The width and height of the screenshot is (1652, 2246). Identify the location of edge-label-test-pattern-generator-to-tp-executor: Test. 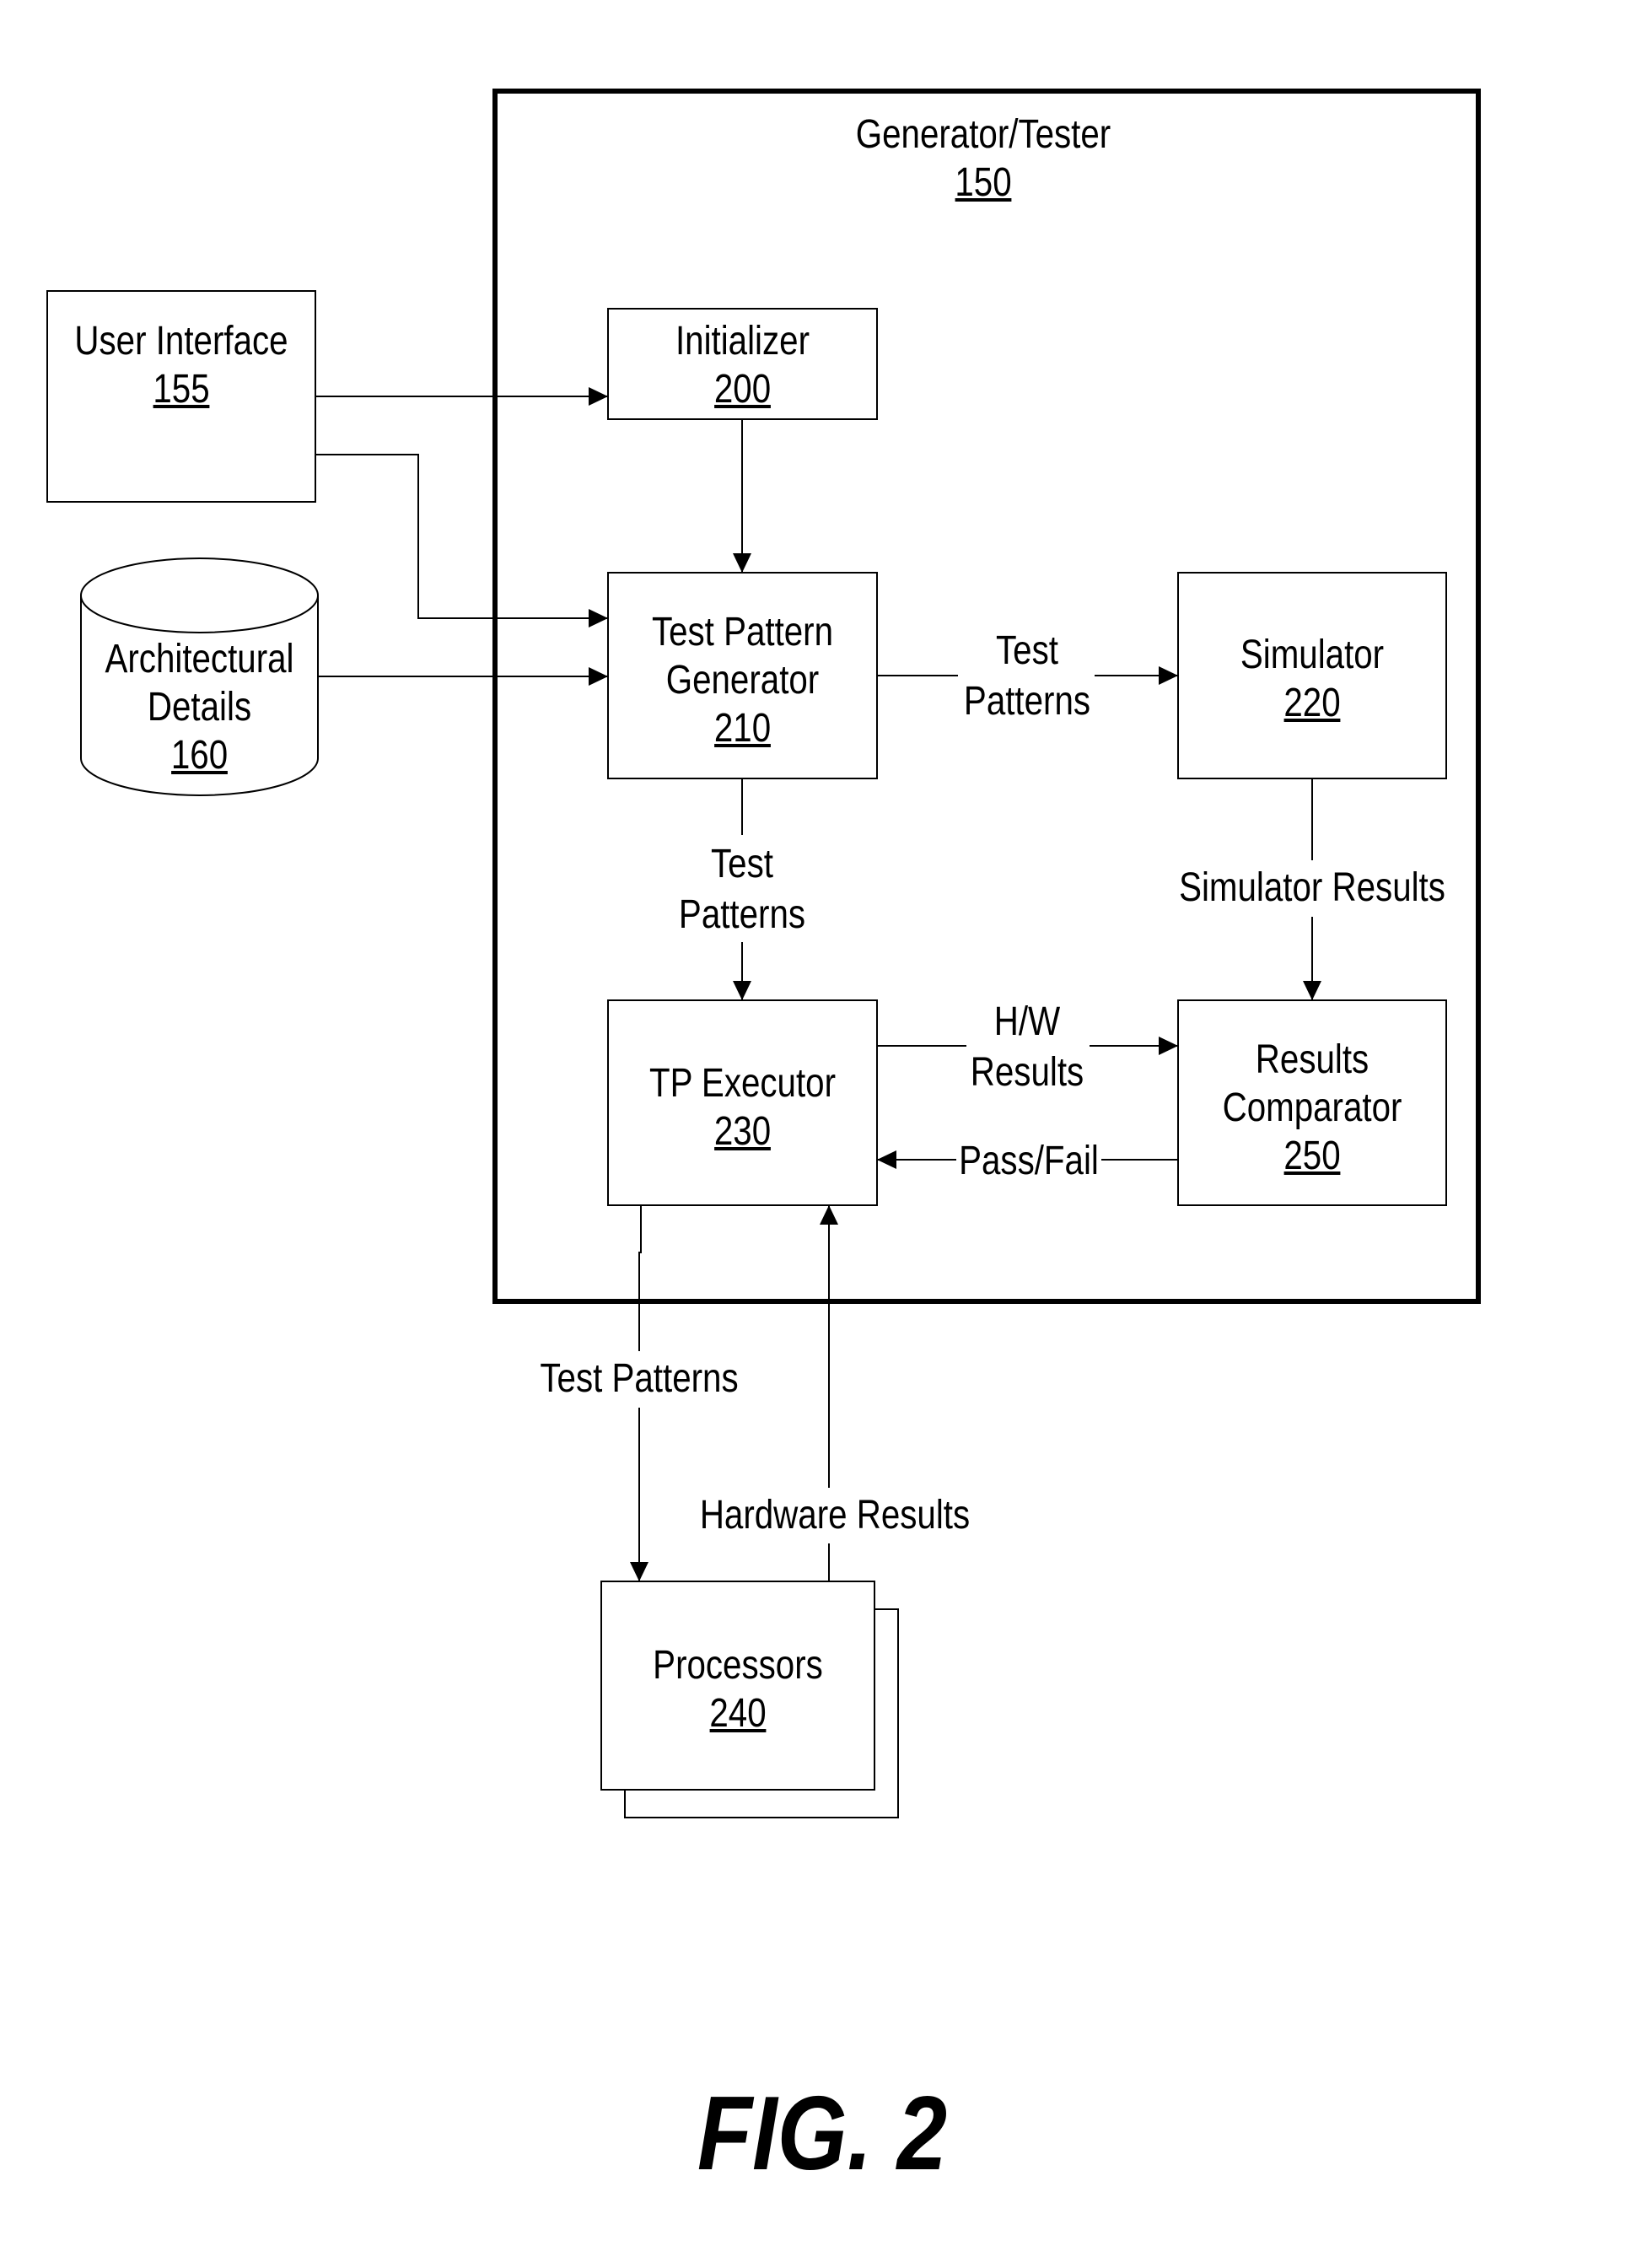
(742, 864).